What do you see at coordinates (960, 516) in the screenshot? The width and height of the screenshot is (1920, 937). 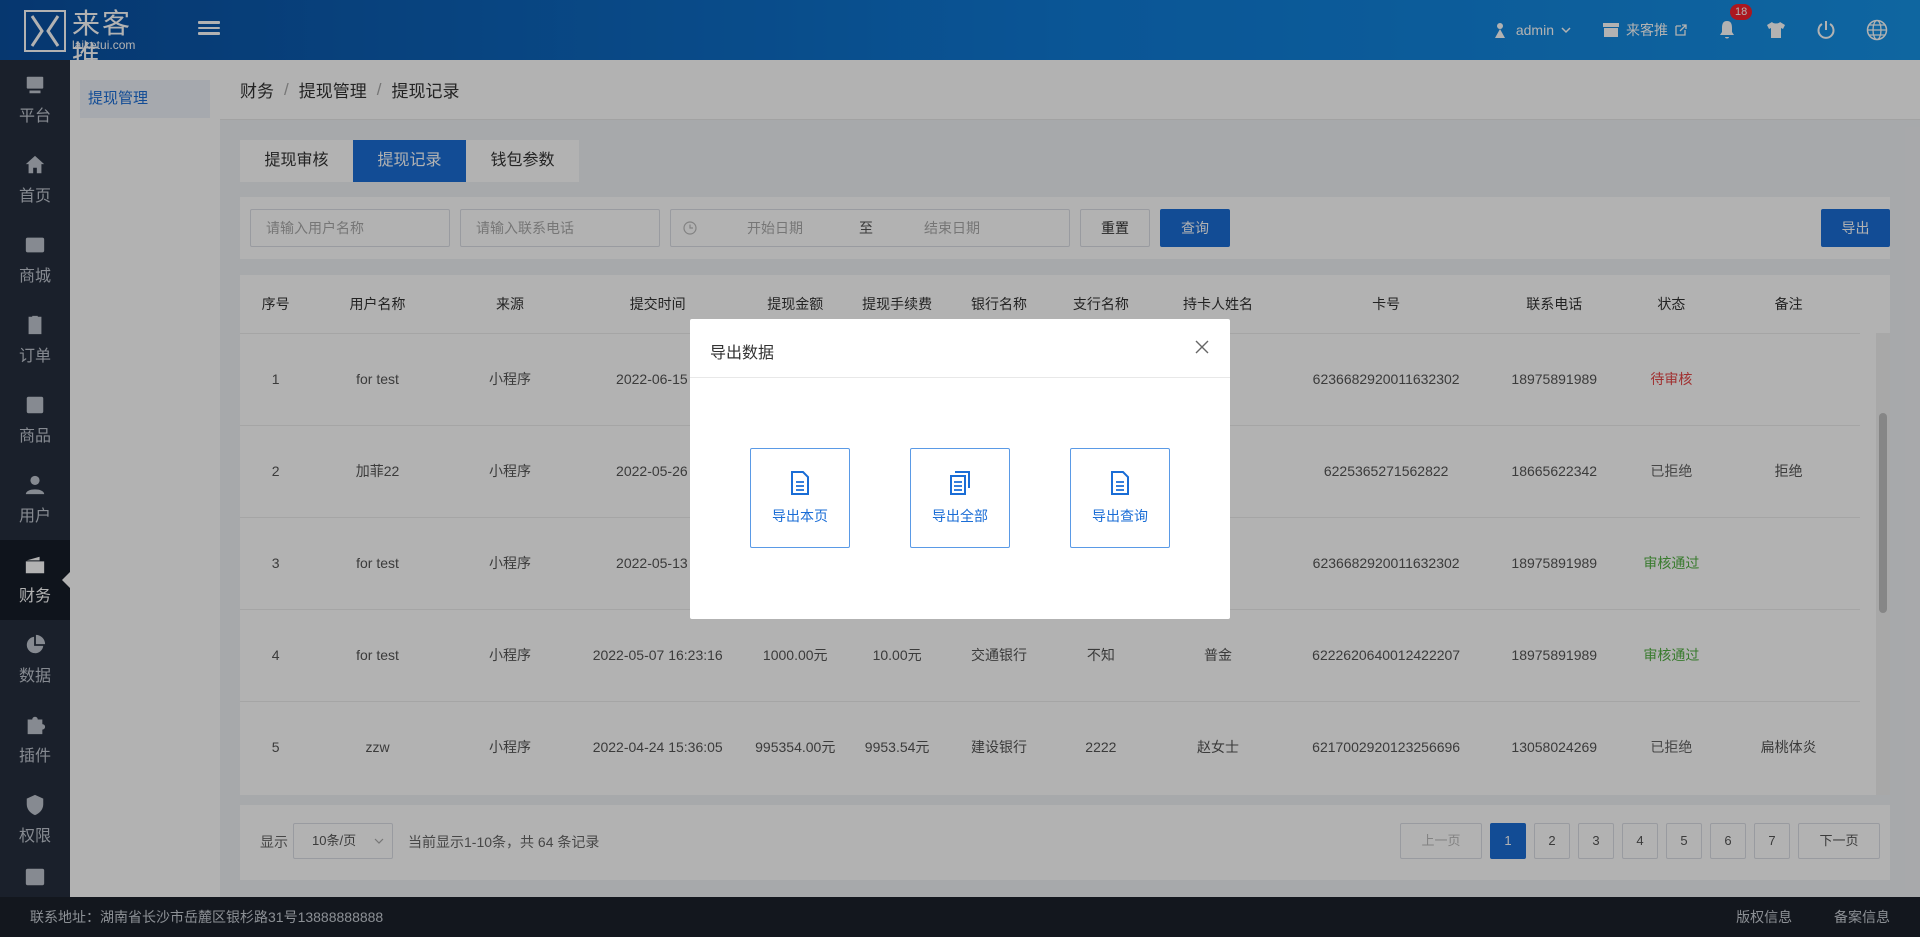 I see `export-all-label: 导出全部` at bounding box center [960, 516].